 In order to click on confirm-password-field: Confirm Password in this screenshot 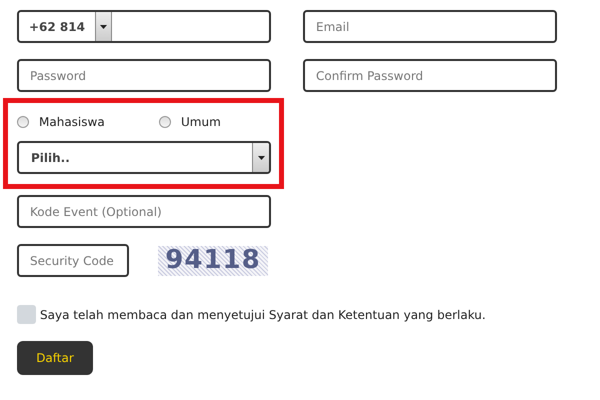, I will do `click(430, 75)`.